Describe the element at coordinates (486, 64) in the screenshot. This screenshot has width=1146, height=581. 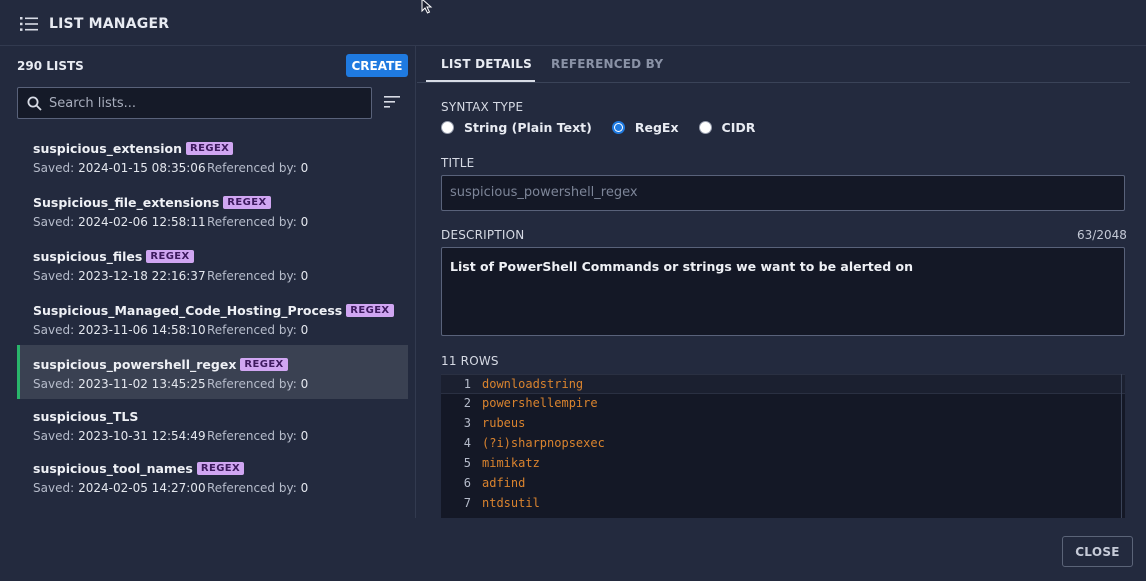
I see `tab-list-details: LIST DETAILS` at that location.